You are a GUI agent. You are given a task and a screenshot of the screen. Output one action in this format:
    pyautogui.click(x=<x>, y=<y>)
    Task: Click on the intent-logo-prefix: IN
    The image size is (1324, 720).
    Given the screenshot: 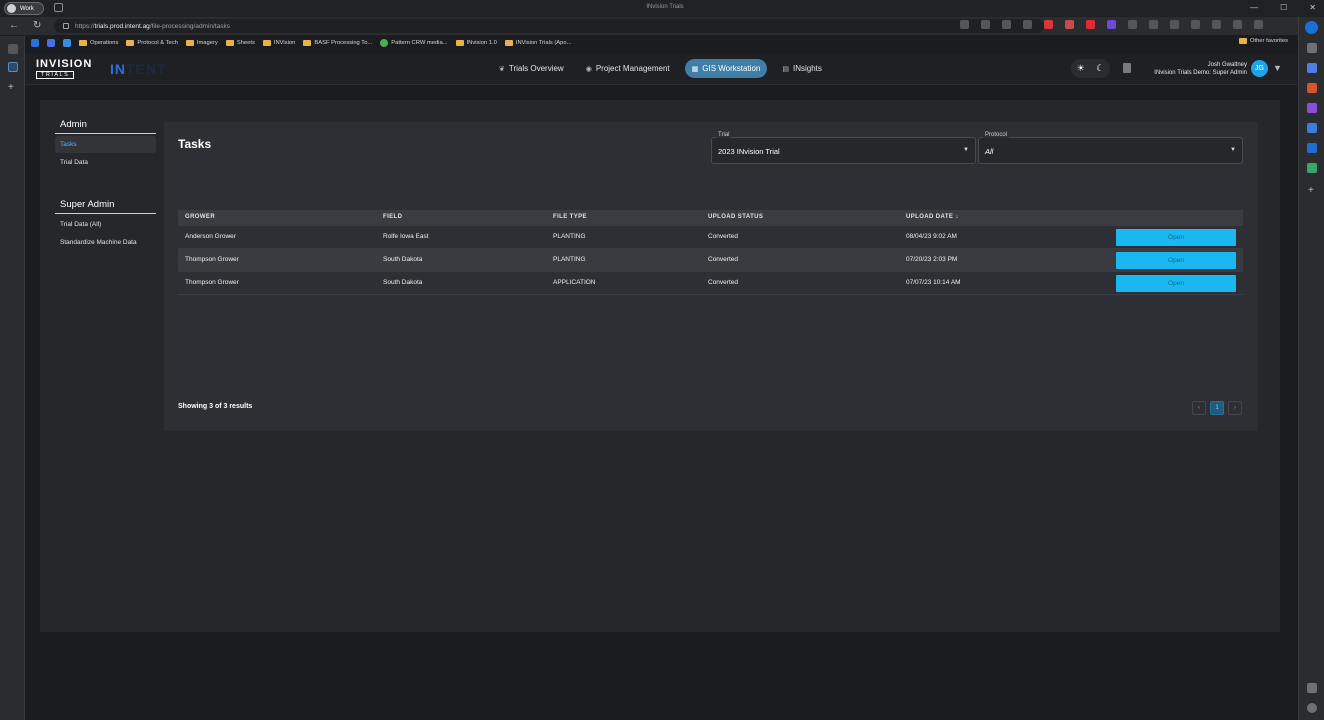 What is the action you would take?
    pyautogui.click(x=118, y=69)
    